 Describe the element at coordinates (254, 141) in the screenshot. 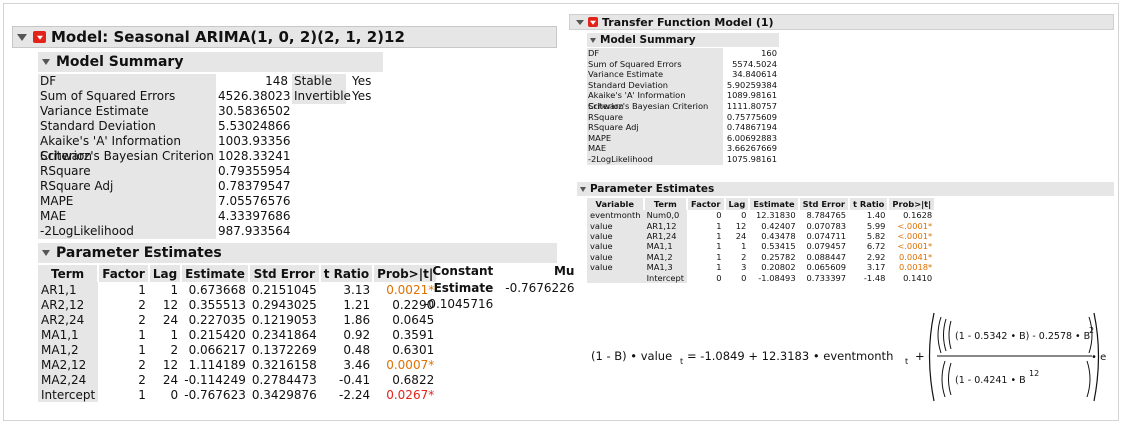

I see `summary-value: 1003.93356` at that location.